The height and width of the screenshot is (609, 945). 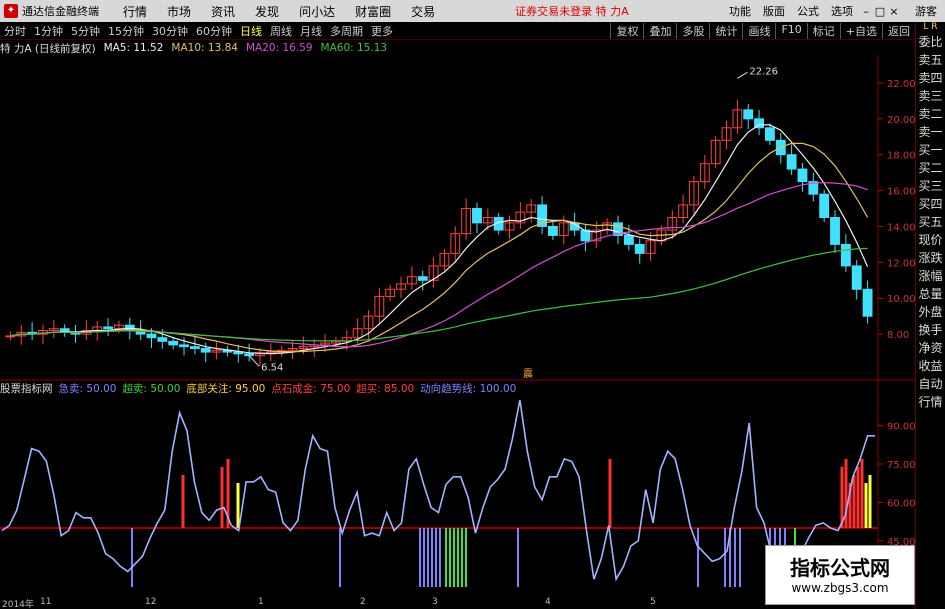 What do you see at coordinates (170, 31) in the screenshot?
I see `period-30min: 30分钟` at bounding box center [170, 31].